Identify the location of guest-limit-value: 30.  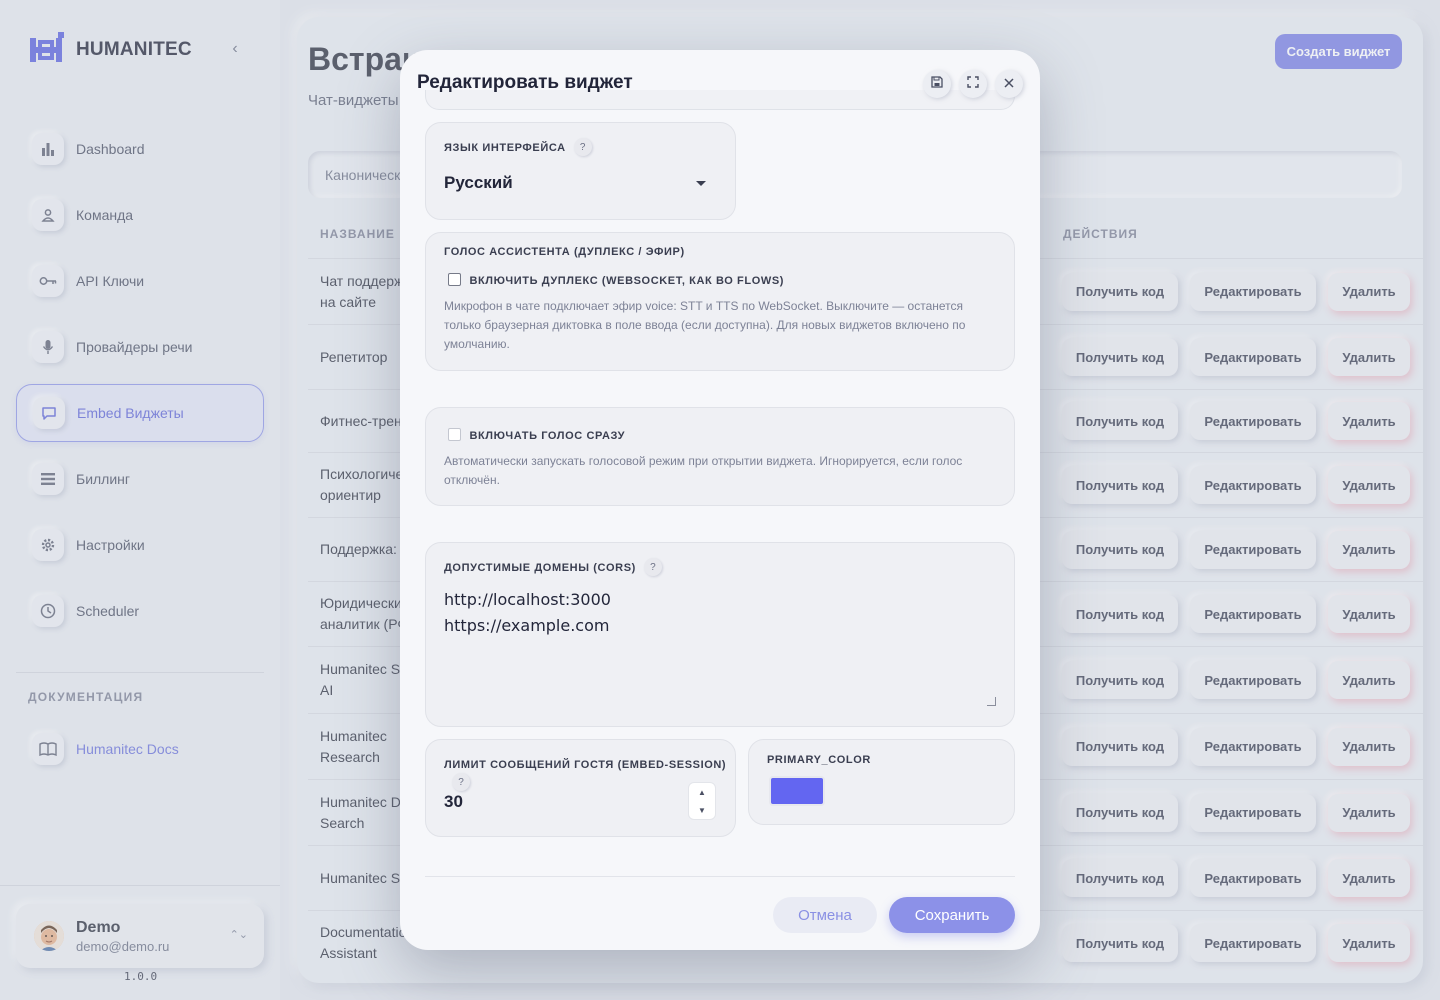
(453, 801).